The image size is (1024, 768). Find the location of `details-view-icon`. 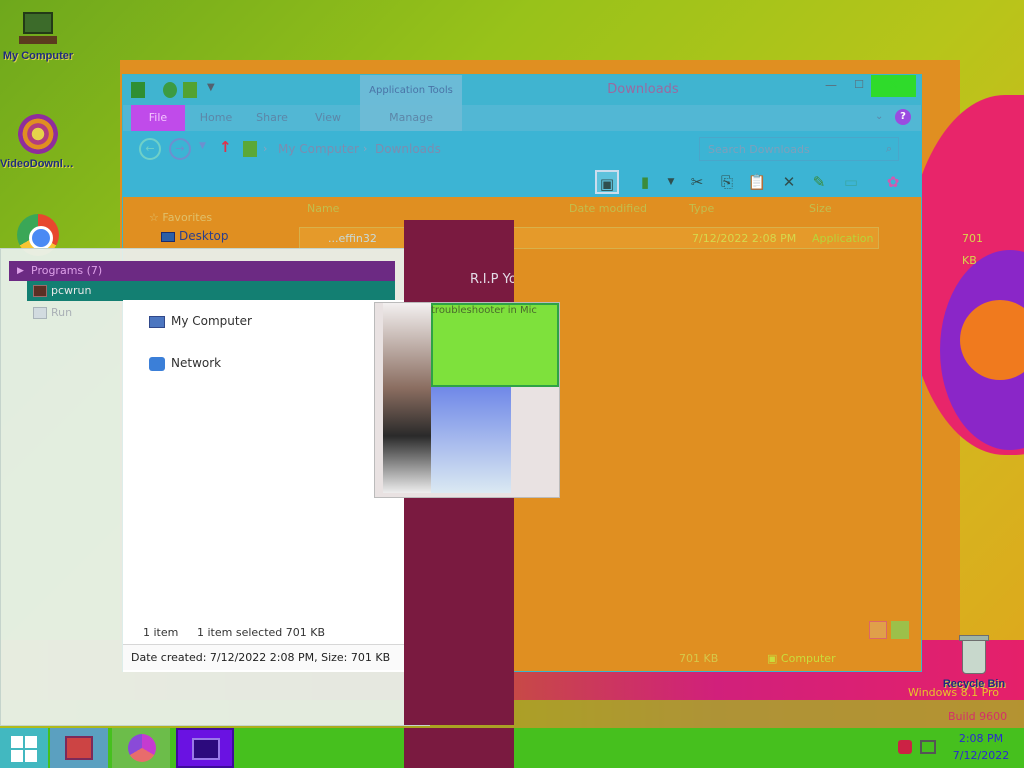

details-view-icon is located at coordinates (878, 630).